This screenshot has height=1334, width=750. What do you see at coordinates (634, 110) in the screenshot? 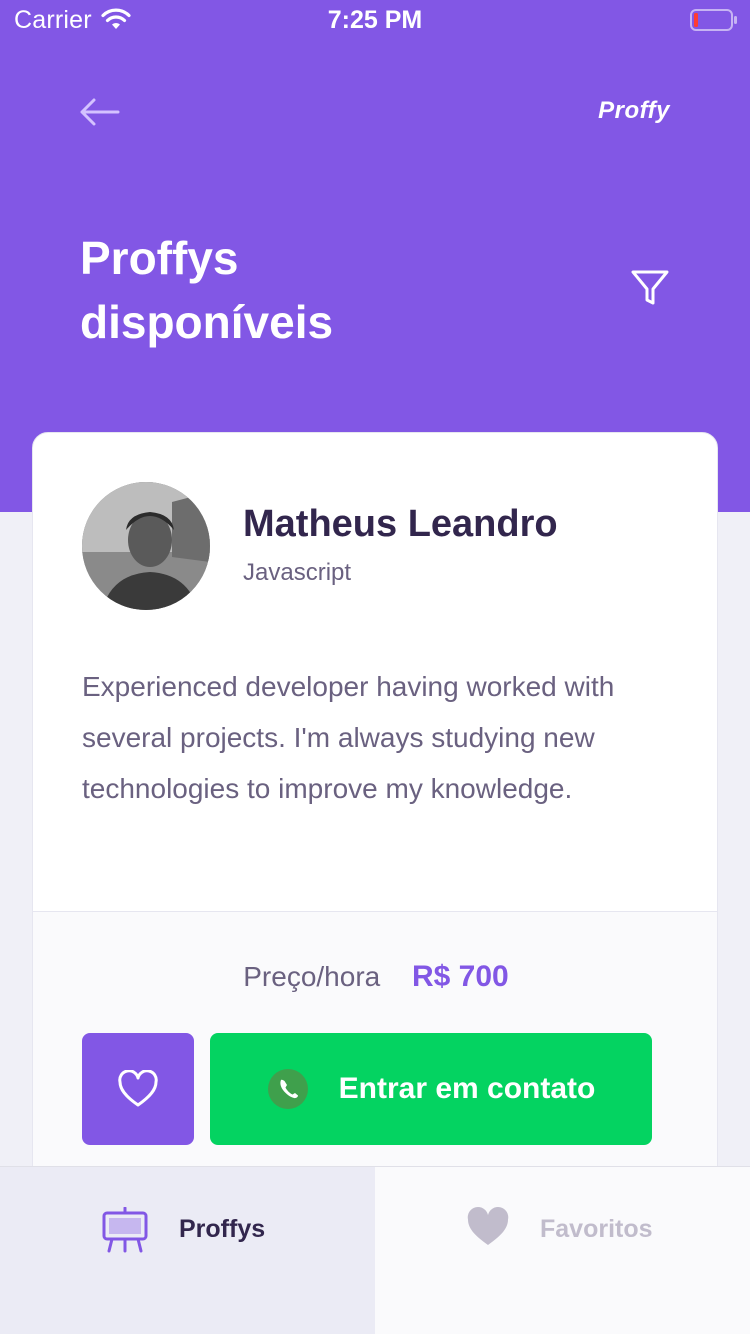
I see `proffy-logo: Proffy` at bounding box center [634, 110].